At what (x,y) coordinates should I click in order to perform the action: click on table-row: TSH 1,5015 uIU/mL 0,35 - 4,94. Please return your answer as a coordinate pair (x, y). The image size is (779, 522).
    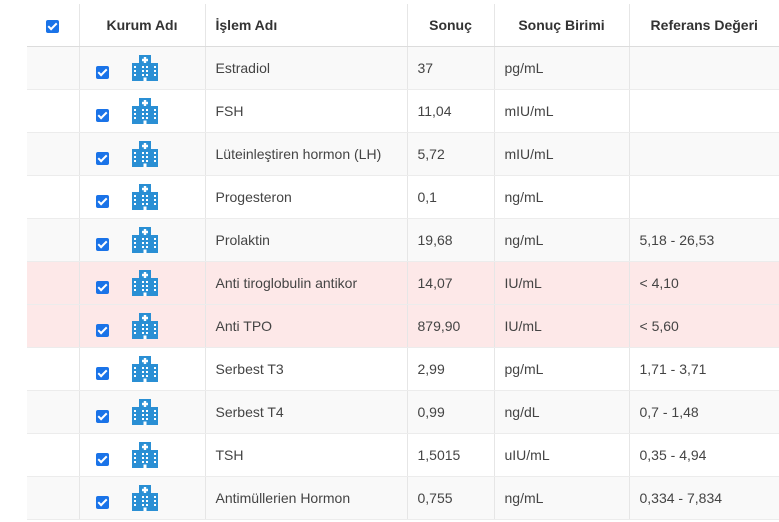
    Looking at the image, I should click on (403, 455).